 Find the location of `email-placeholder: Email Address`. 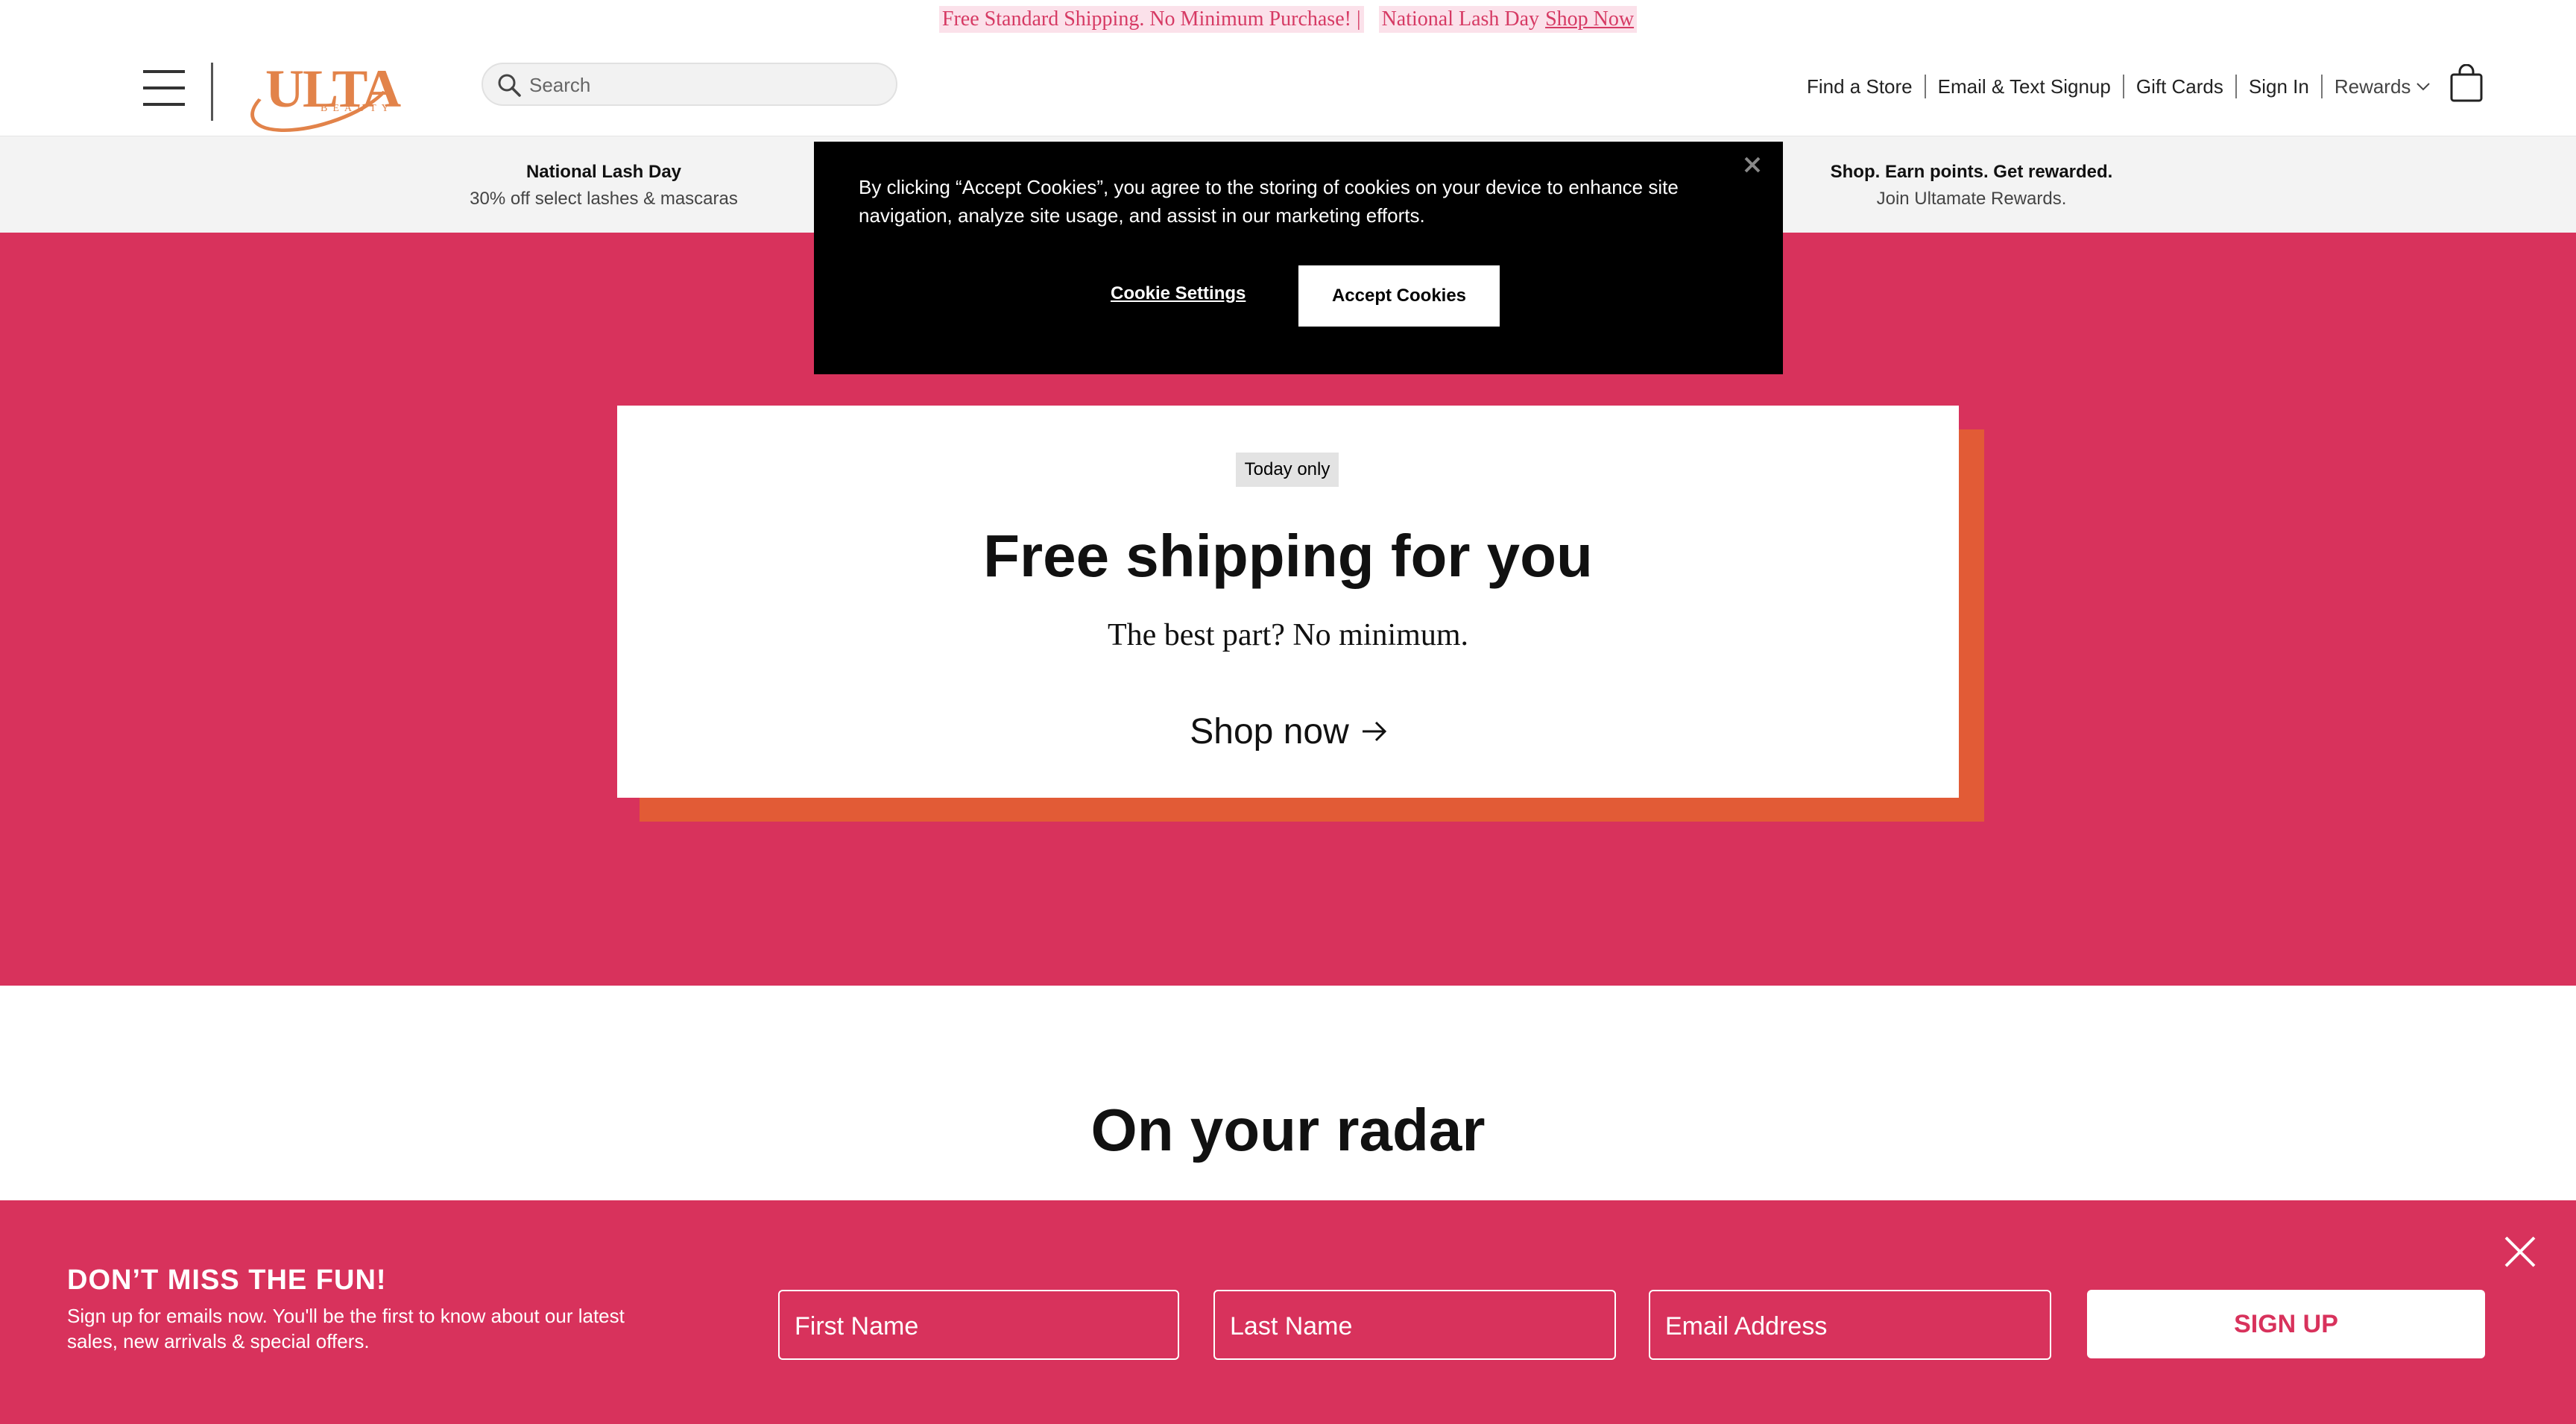

email-placeholder: Email Address is located at coordinates (1747, 1326).